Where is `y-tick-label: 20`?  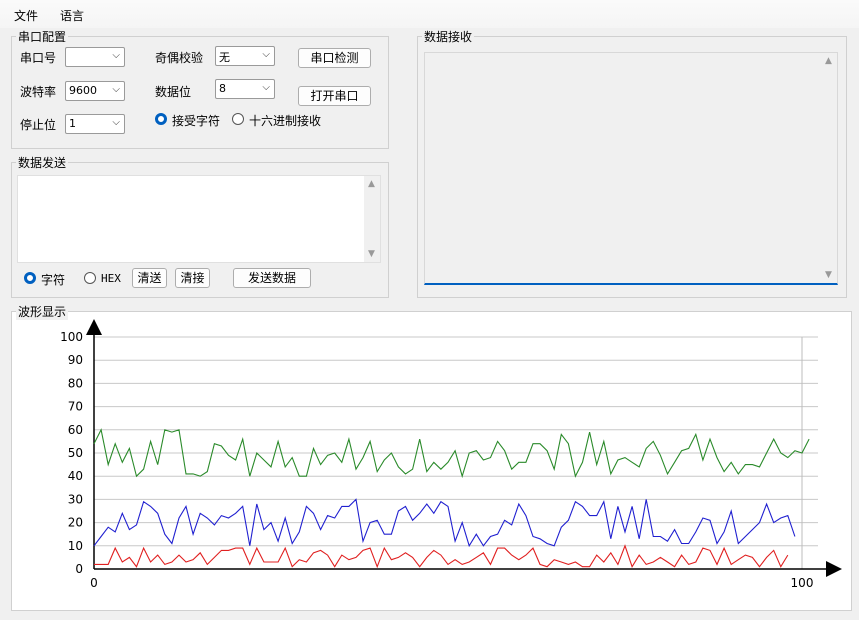 y-tick-label: 20 is located at coordinates (75, 523).